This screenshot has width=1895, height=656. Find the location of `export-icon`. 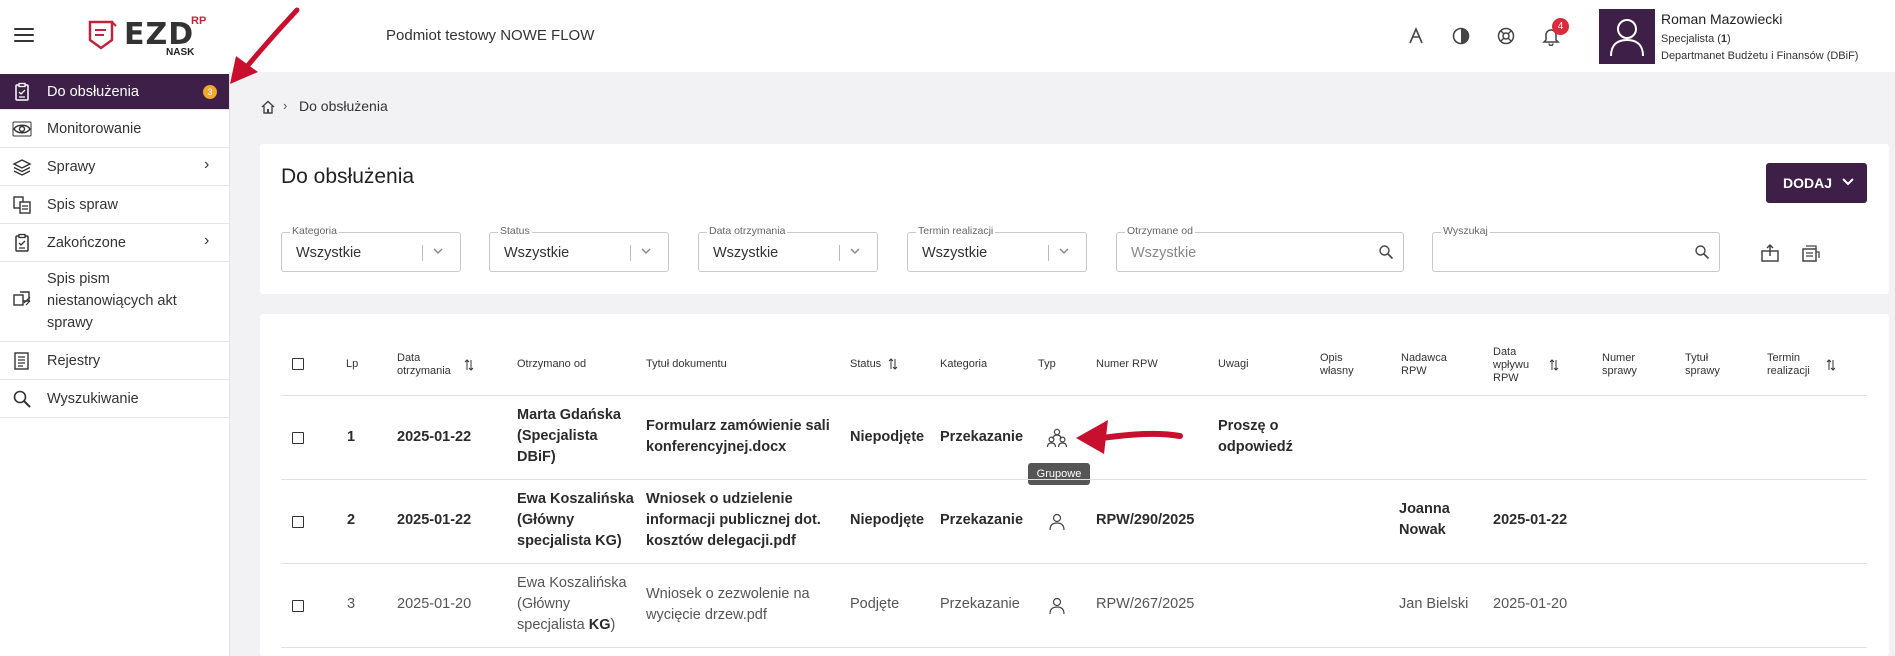

export-icon is located at coordinates (1770, 253).